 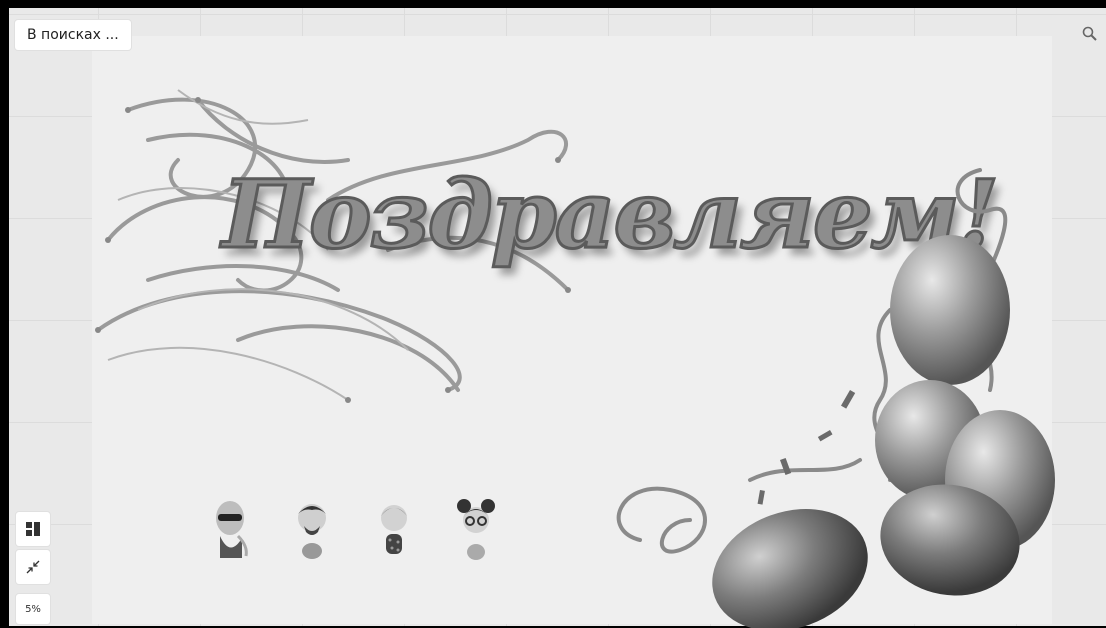 I want to click on layout-button, so click(x=33, y=529).